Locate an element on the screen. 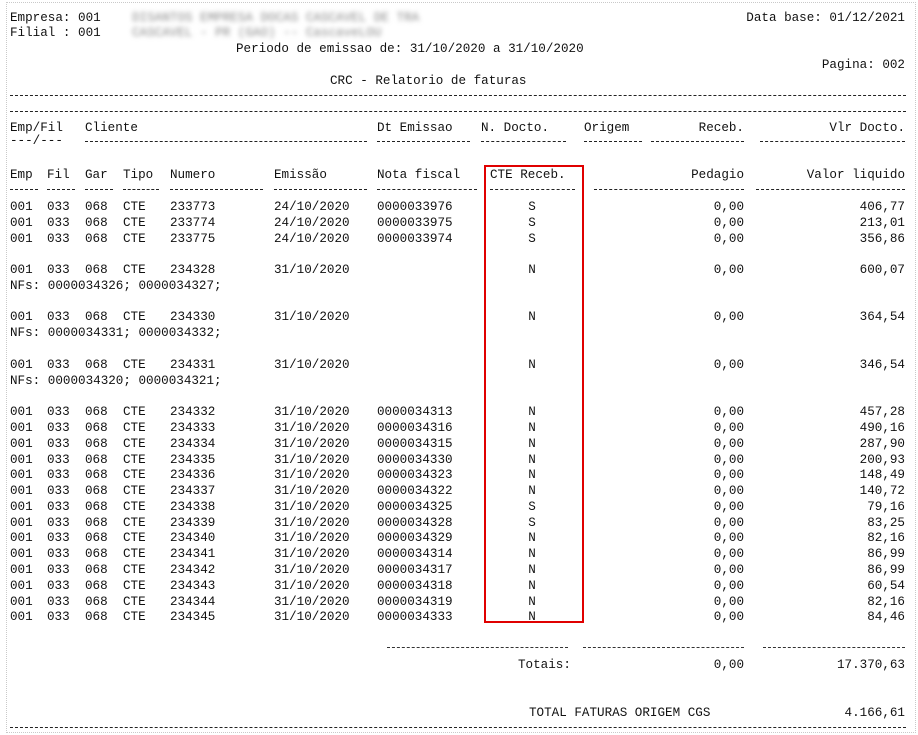  col-dt-emissao: Dt Emissao is located at coordinates (415, 128).